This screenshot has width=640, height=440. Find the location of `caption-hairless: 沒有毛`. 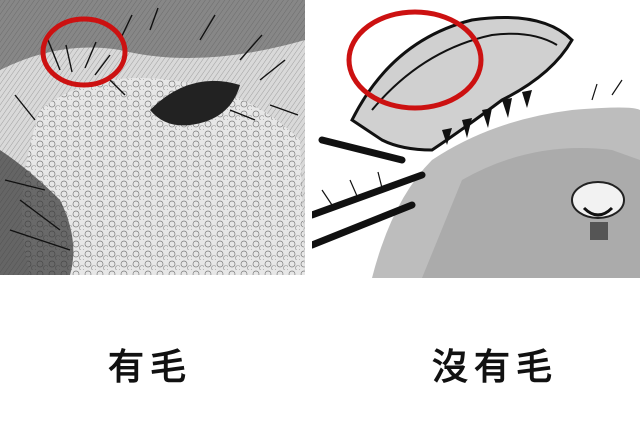

caption-hairless: 沒有毛 is located at coordinates (495, 367).